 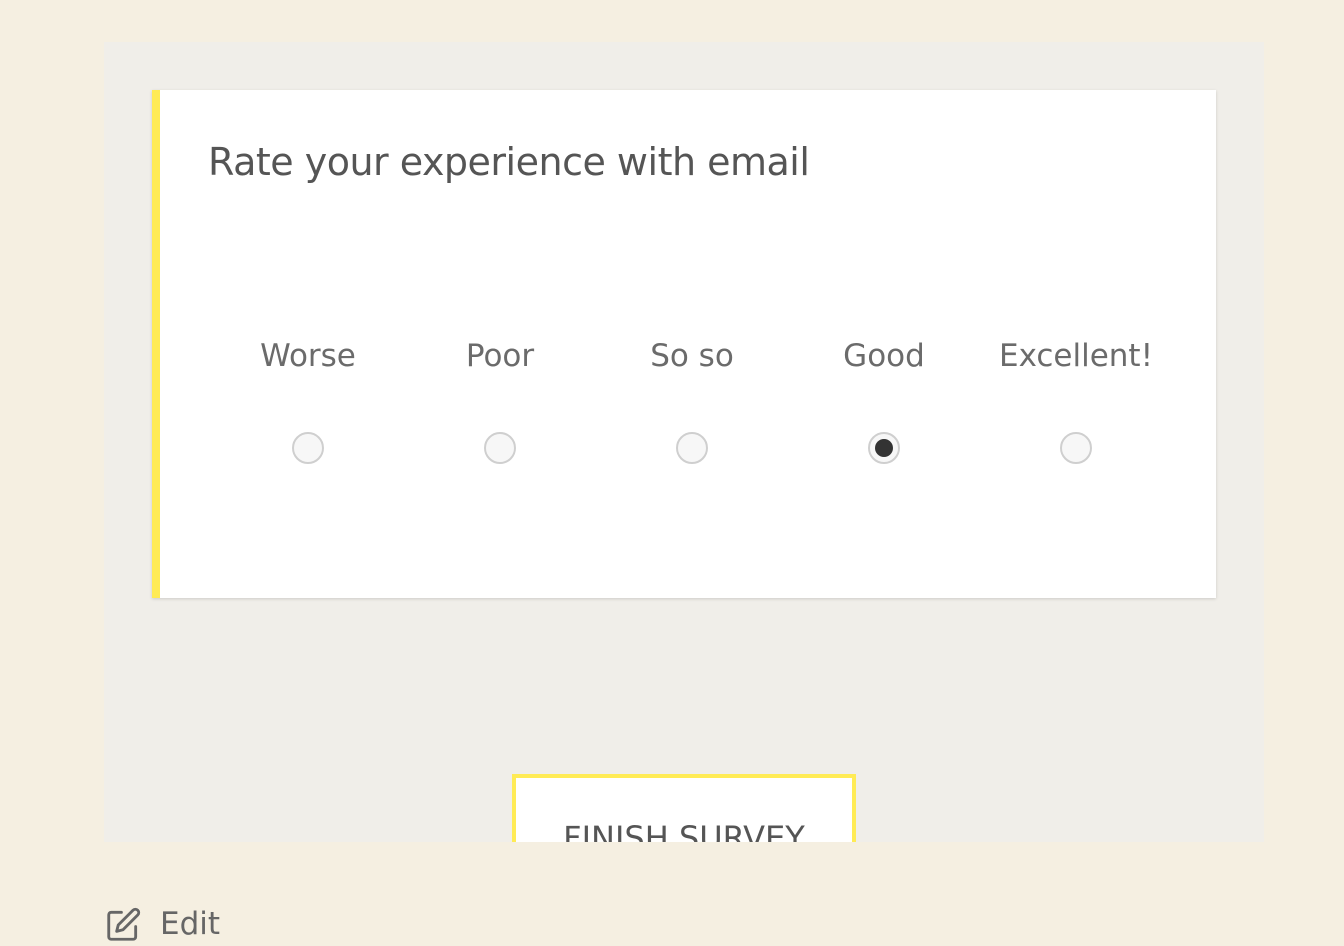 I want to click on finish-survey-button: FINISH SURVEY, so click(x=684, y=808).